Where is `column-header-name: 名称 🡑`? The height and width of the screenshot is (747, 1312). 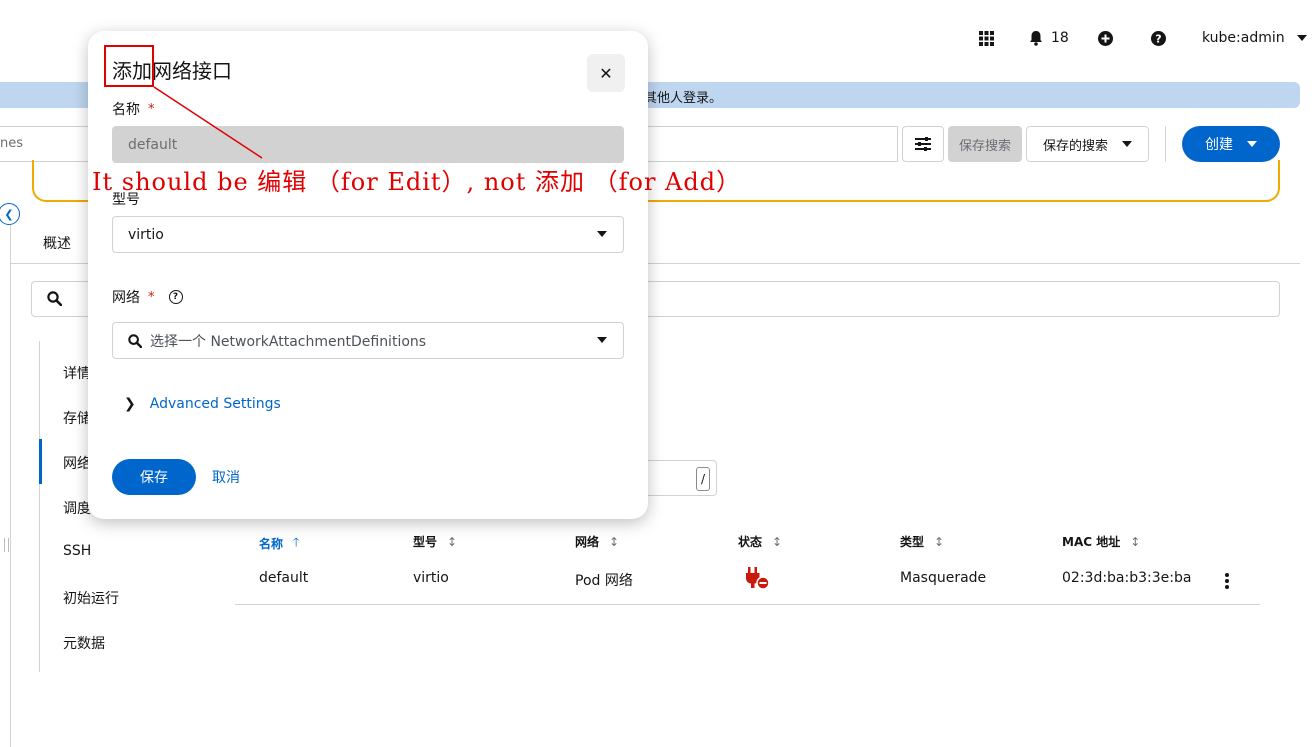
column-header-name: 名称 🡑 is located at coordinates (279, 543).